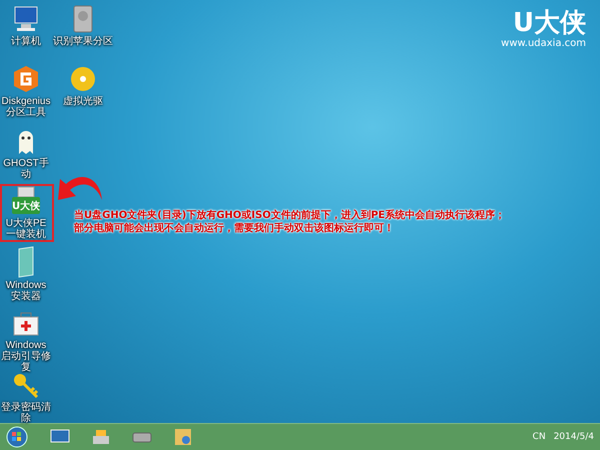 This screenshot has width=600, height=450. I want to click on logo-url: www.udaxia.com, so click(543, 43).